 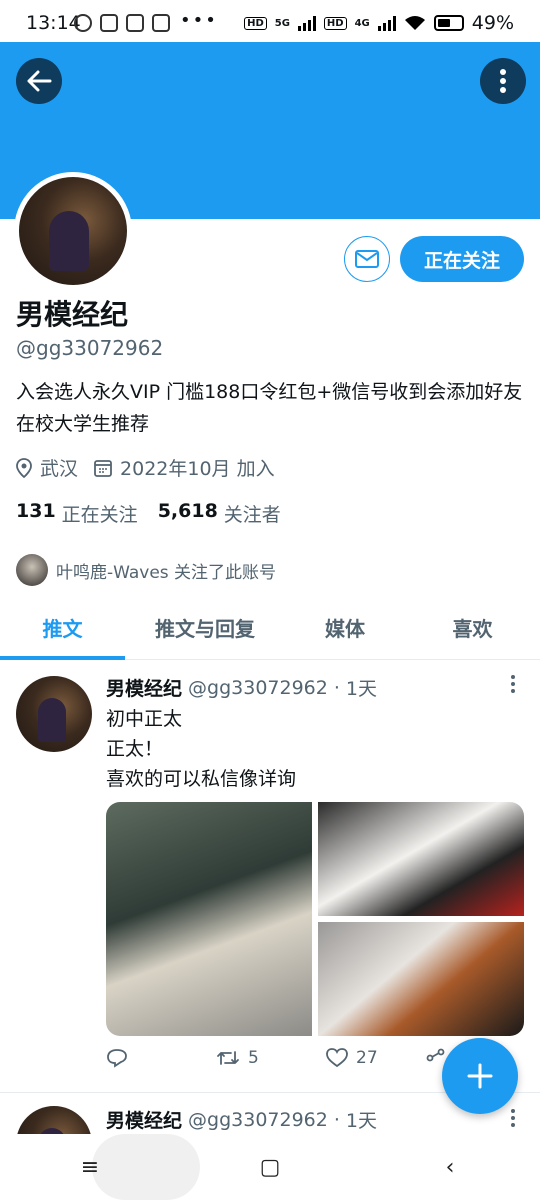 I want to click on following-count: 131, so click(x=36, y=513).